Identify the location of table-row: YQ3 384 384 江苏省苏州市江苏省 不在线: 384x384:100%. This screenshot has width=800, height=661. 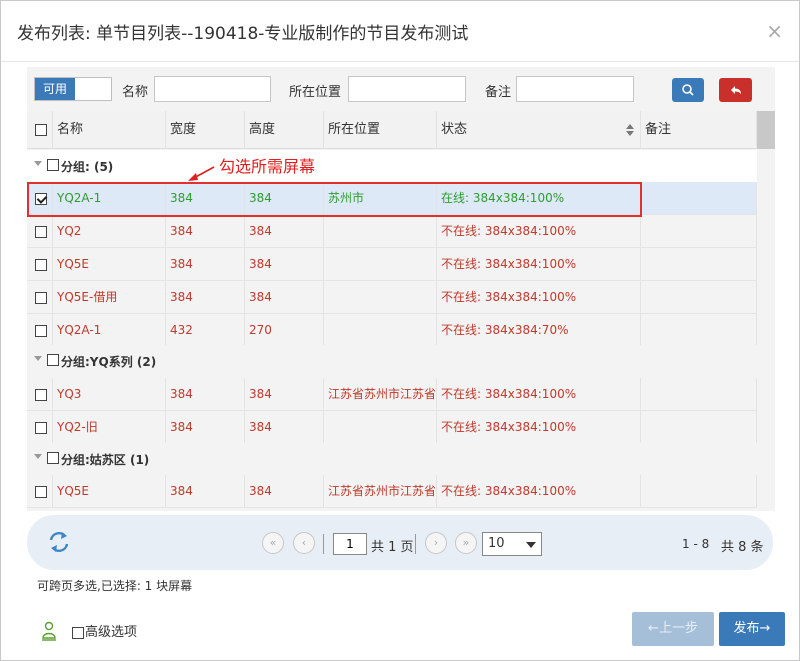
(392, 394).